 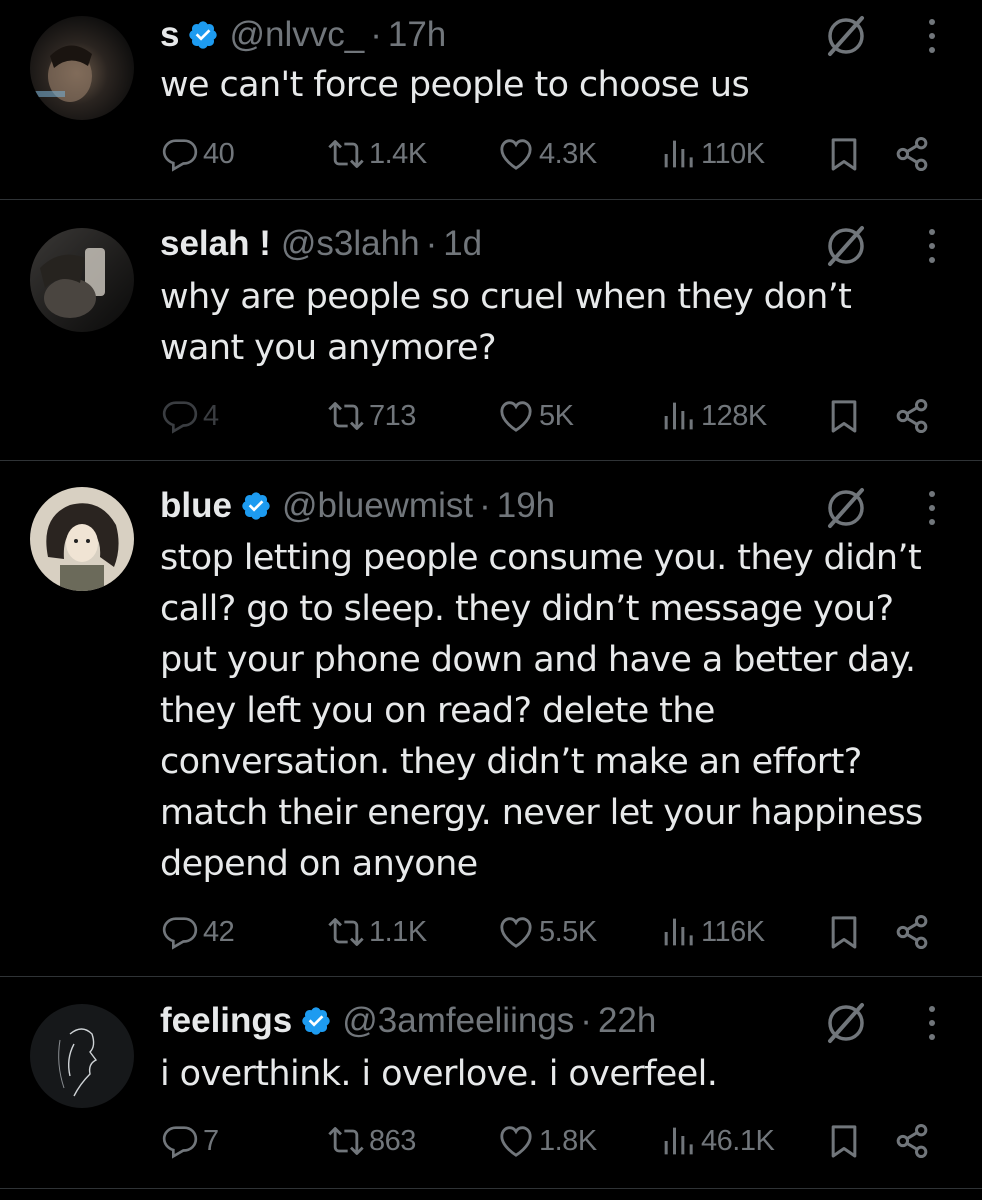 What do you see at coordinates (733, 931) in the screenshot?
I see `views-count: 116K` at bounding box center [733, 931].